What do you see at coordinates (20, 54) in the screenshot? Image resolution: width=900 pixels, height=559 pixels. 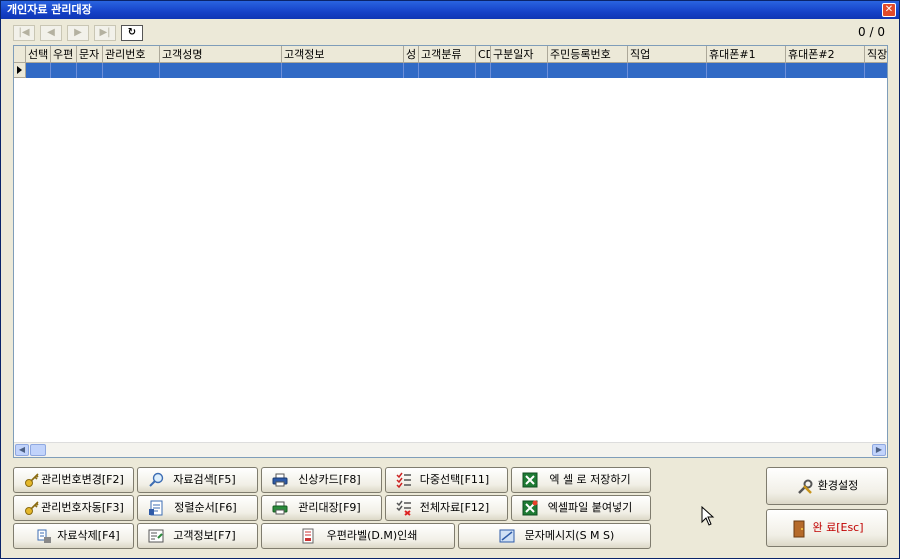 I see `grid-corner` at bounding box center [20, 54].